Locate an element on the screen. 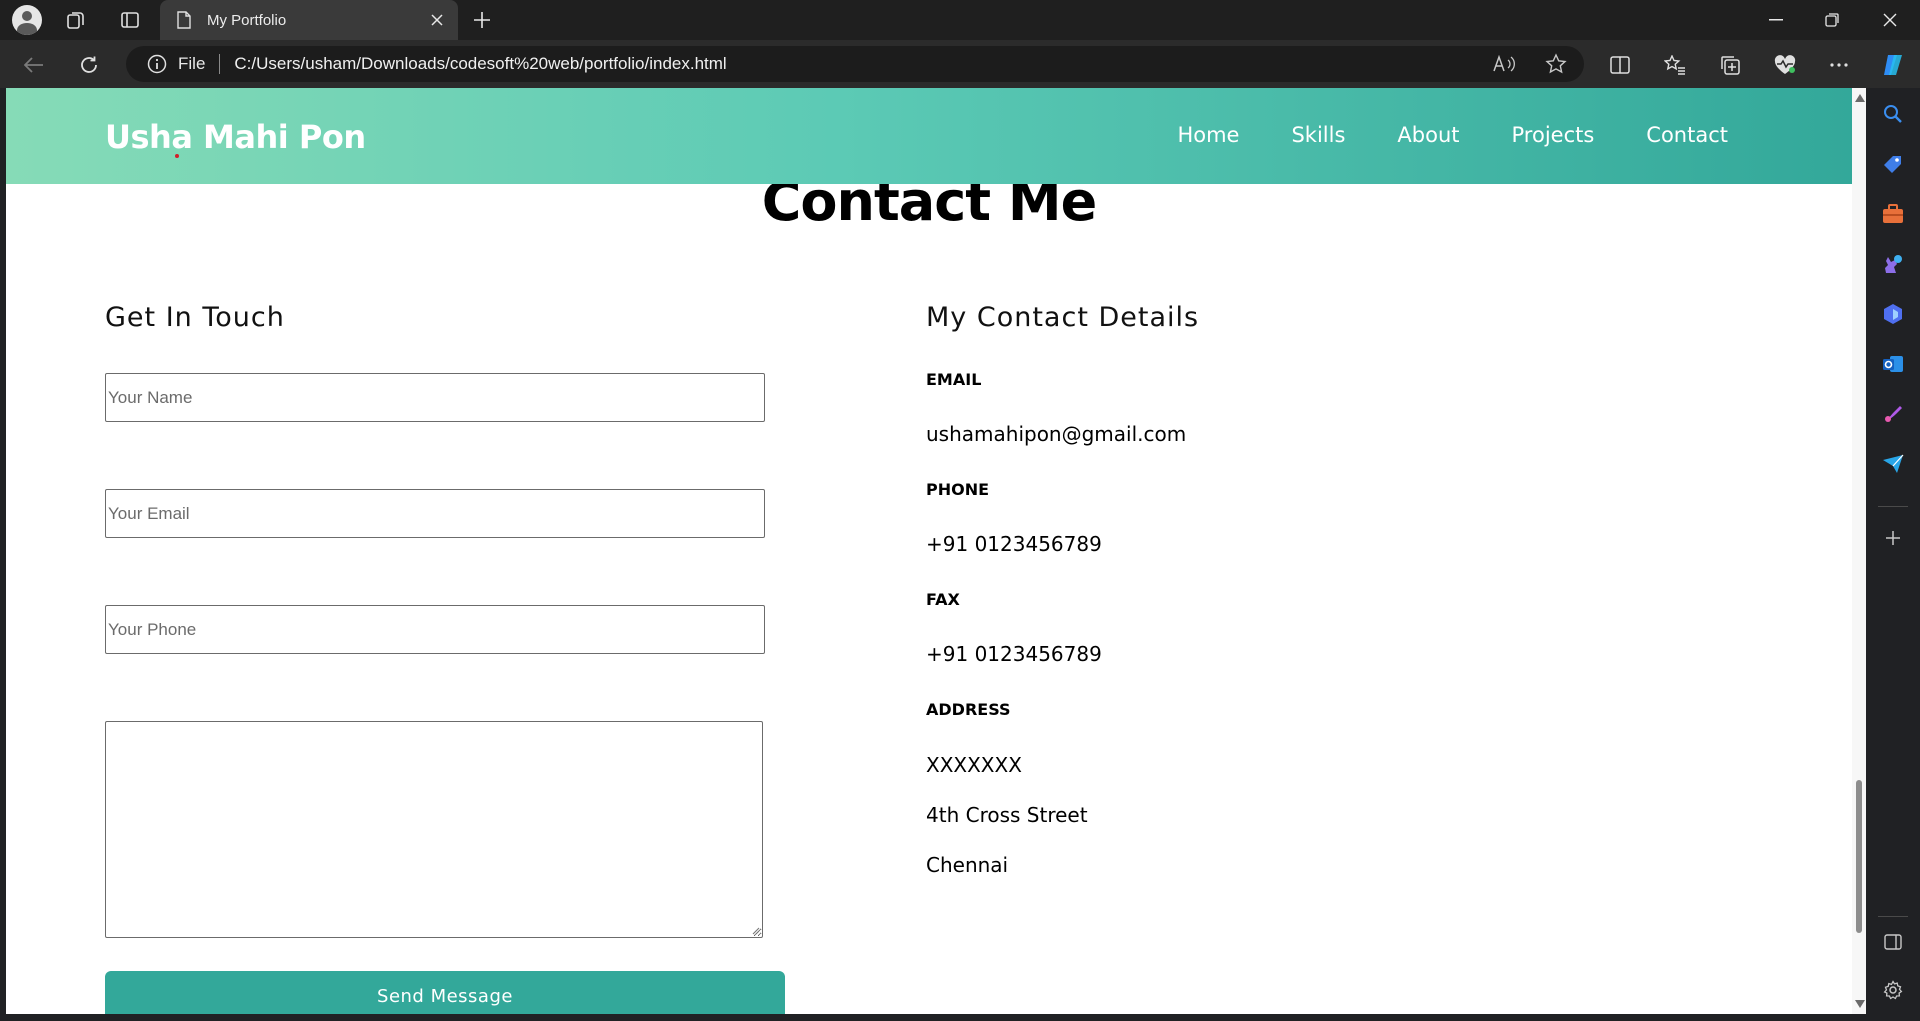 Image resolution: width=1920 pixels, height=1021 pixels. favorite-star-icon is located at coordinates (1556, 64).